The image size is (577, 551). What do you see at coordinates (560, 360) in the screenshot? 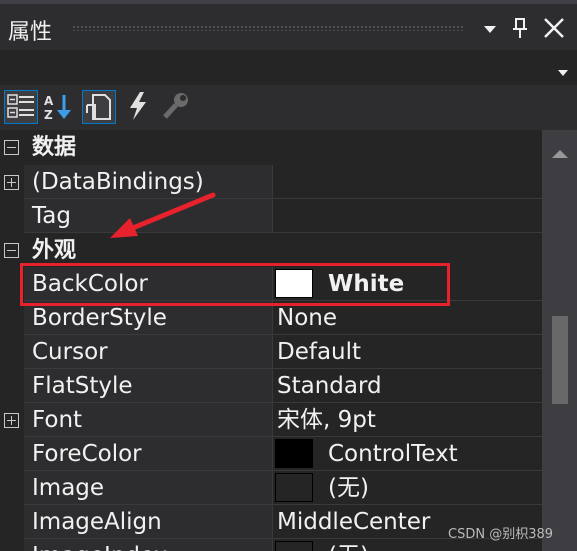
I see `scrollbar-thumb` at bounding box center [560, 360].